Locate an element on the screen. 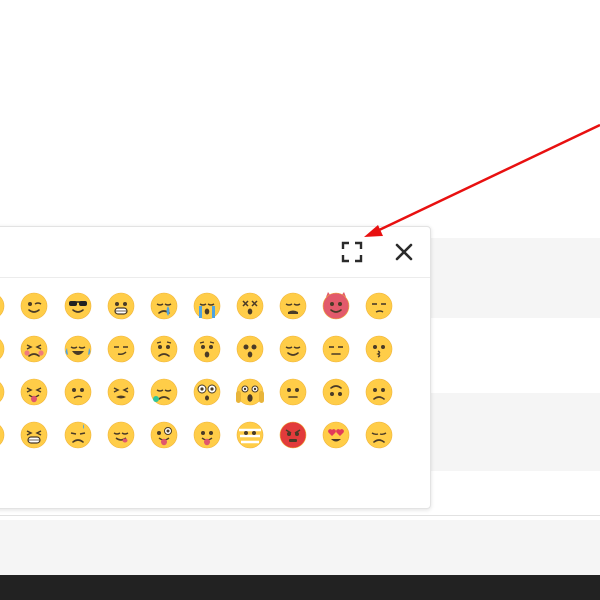 This screenshot has height=600, width=600. mummy-face-emoji-icon is located at coordinates (250, 435).